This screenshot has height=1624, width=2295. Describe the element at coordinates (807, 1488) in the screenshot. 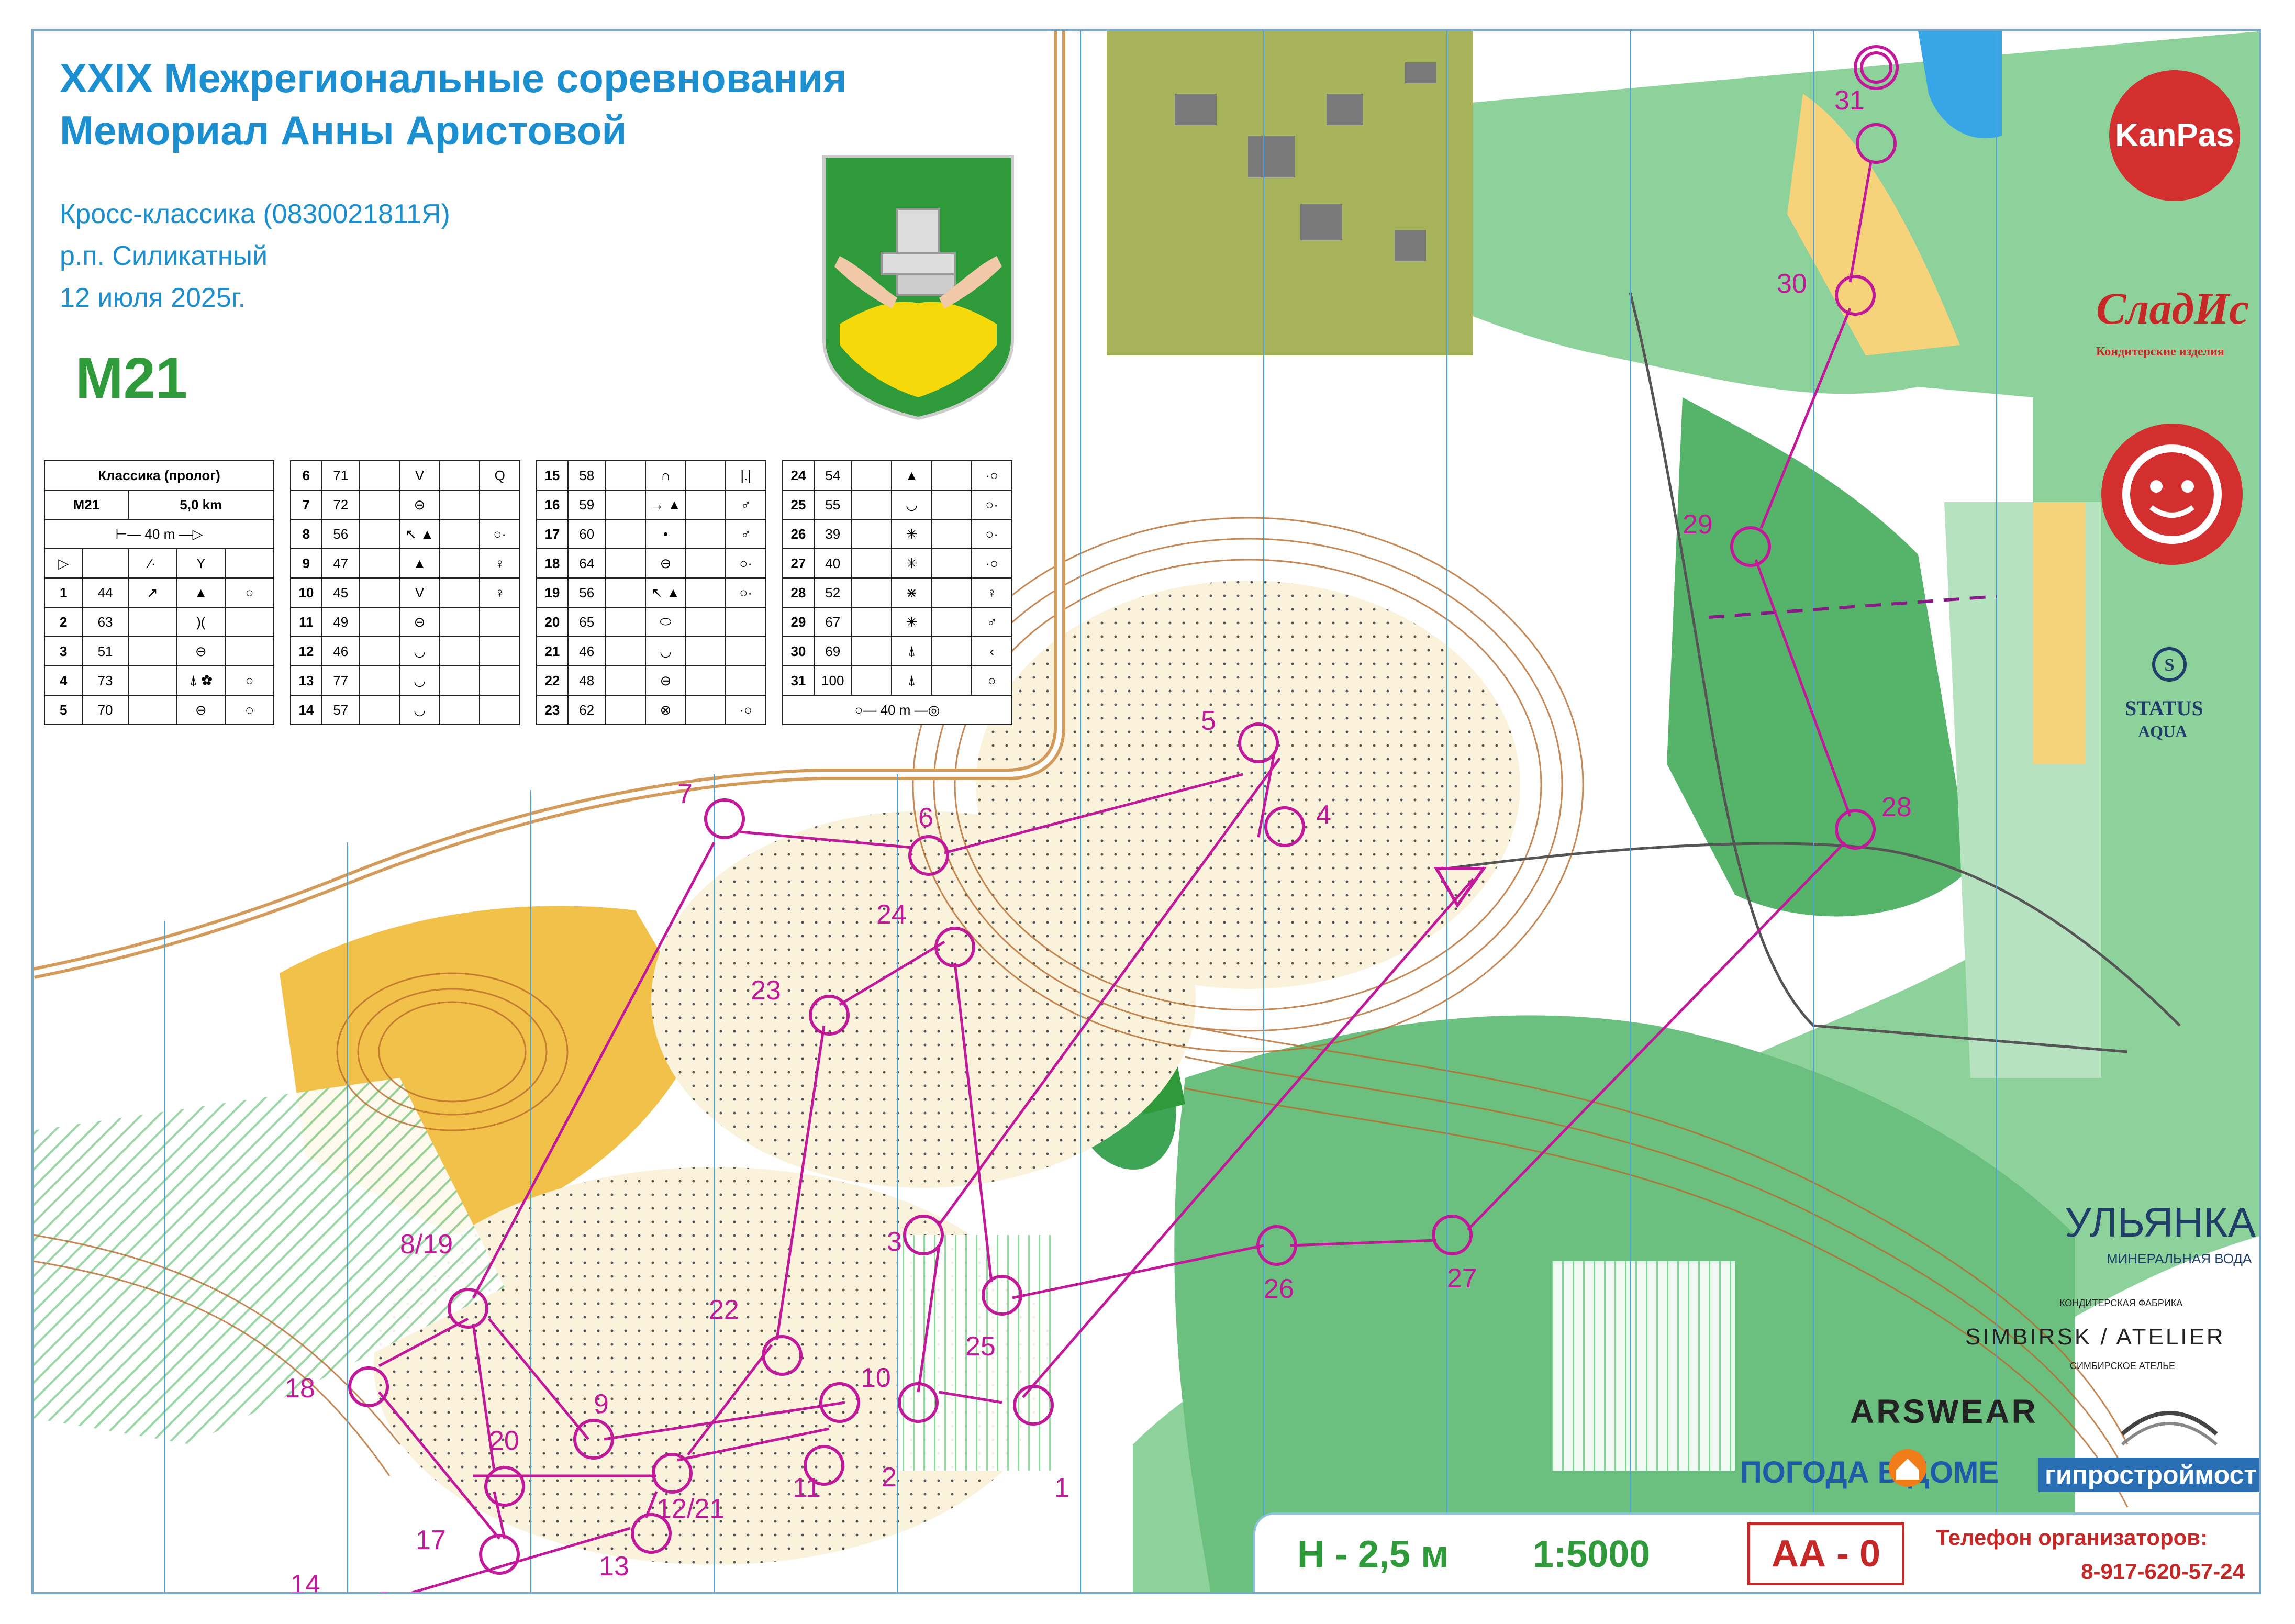

I see `control-label: 11` at that location.